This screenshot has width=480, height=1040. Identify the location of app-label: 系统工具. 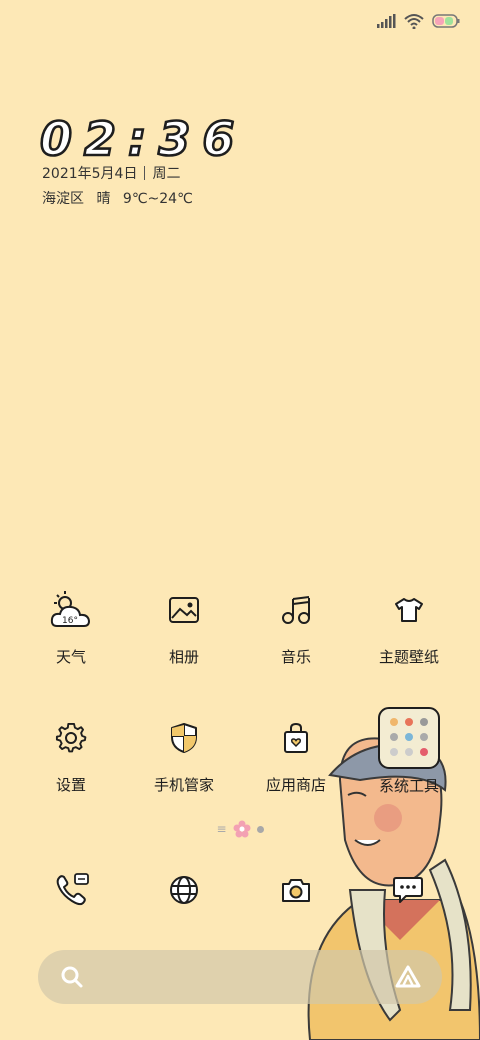
(408, 786).